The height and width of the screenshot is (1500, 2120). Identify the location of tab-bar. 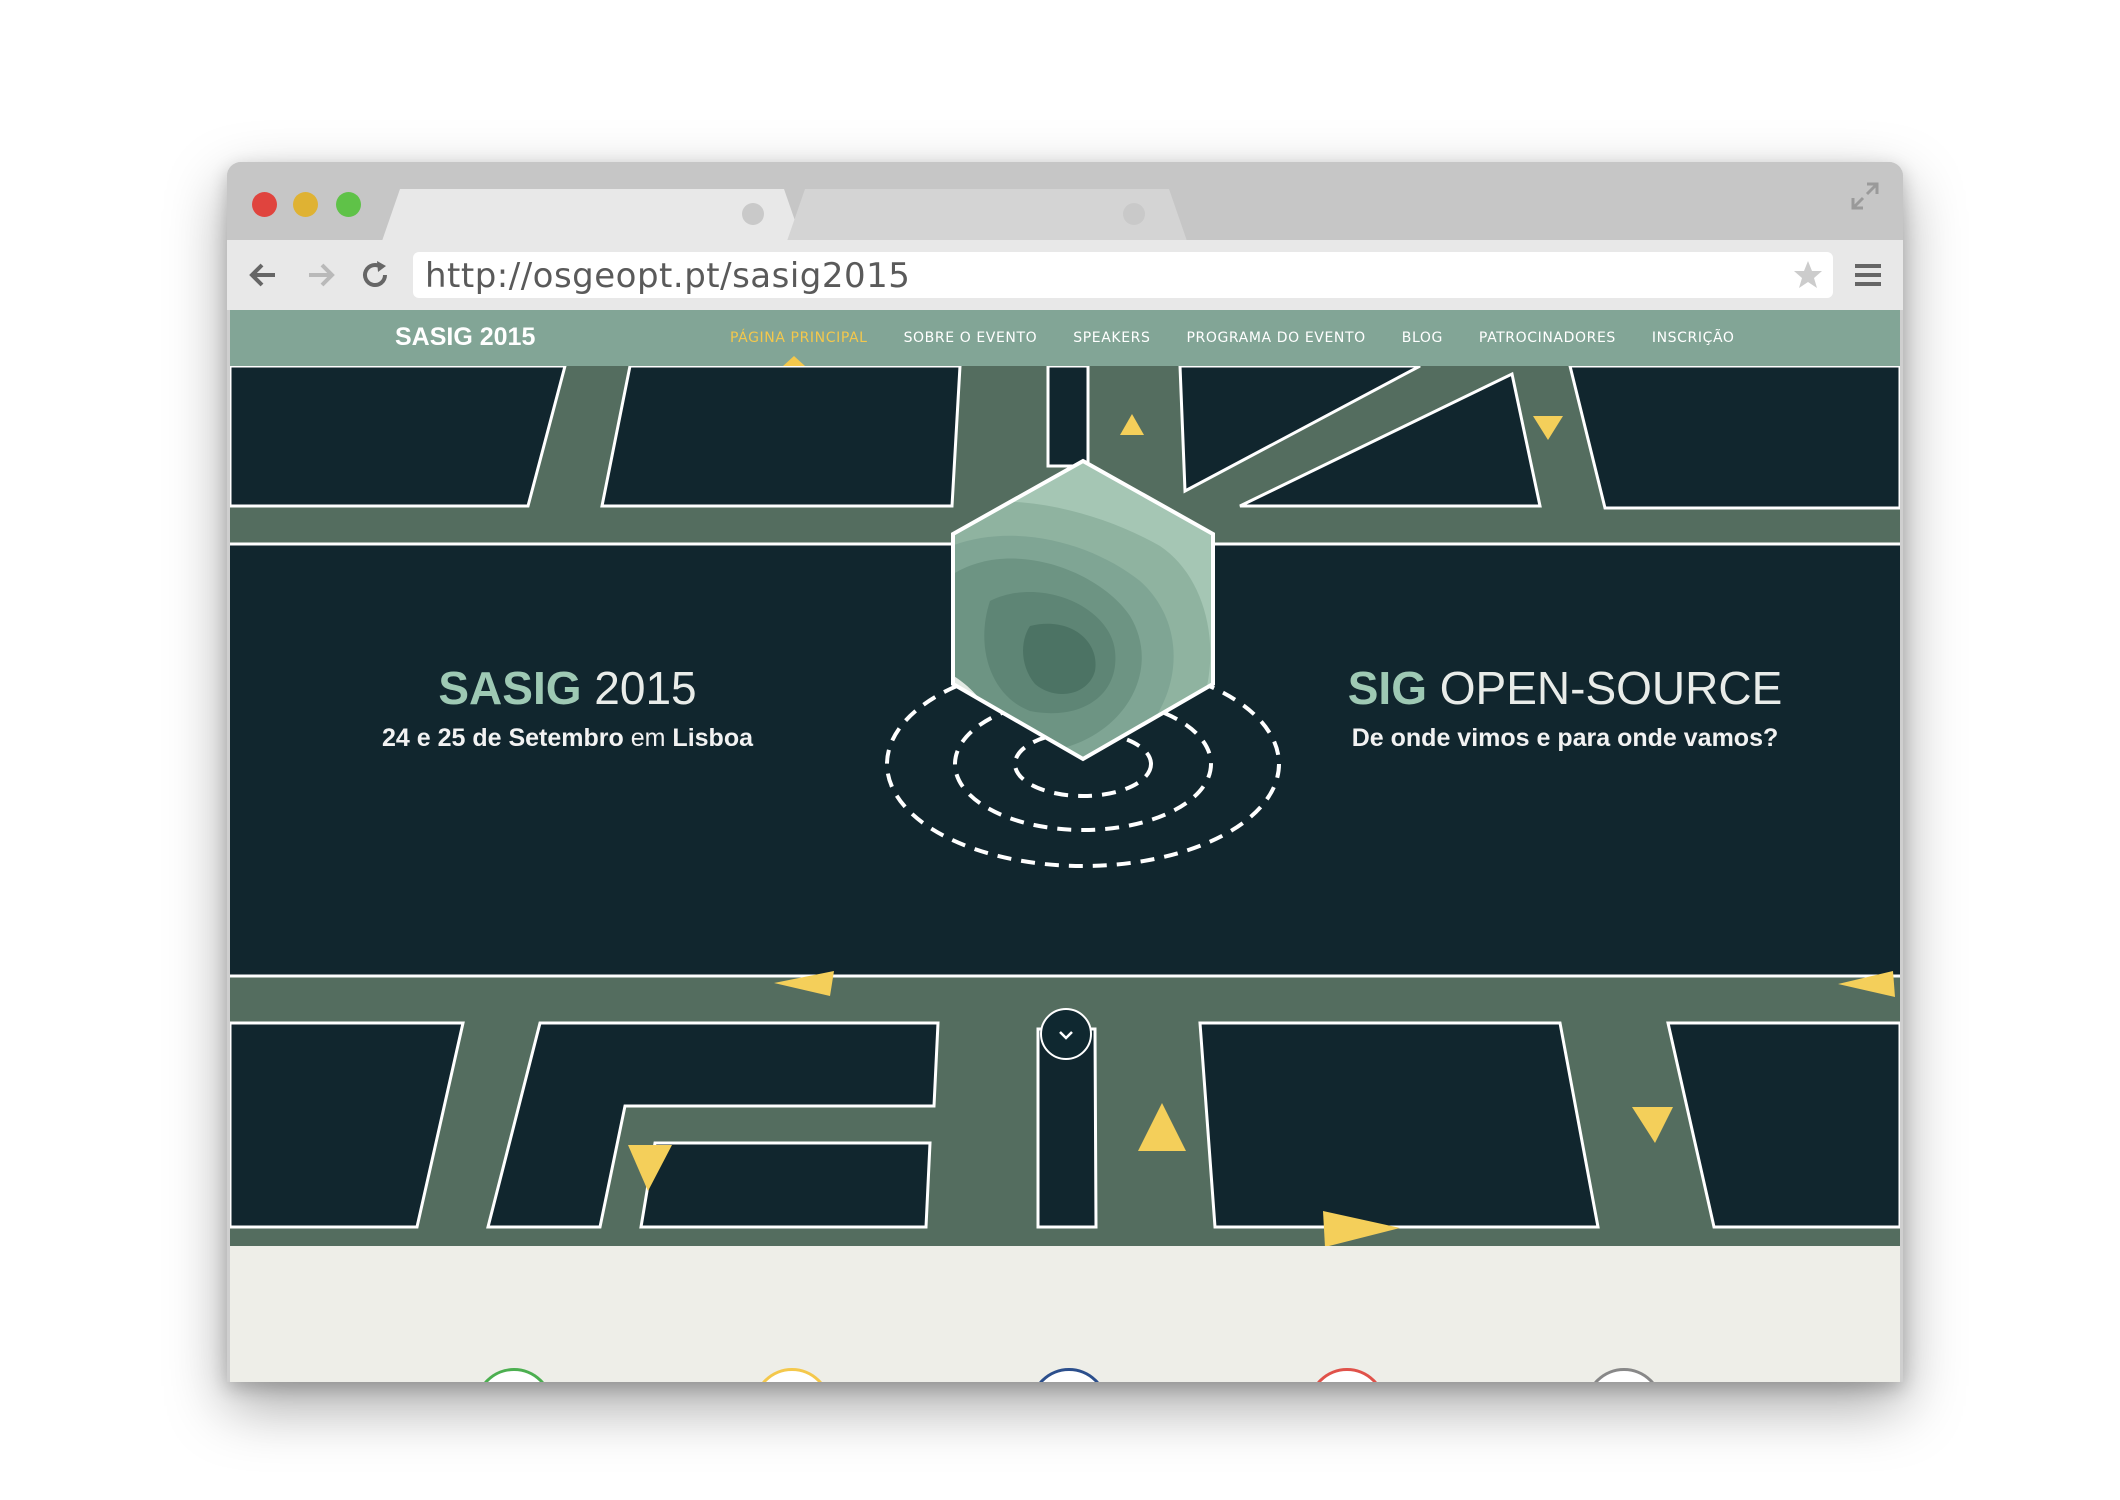
(1065, 201).